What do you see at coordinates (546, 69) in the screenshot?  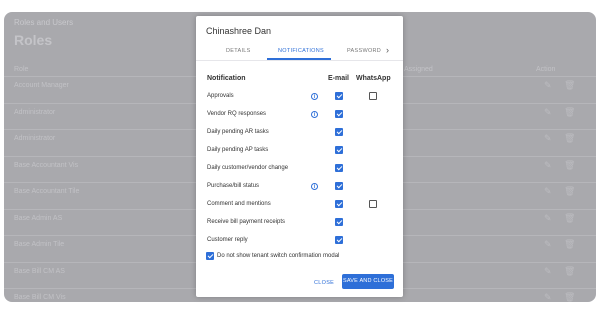 I see `column-action: Action` at bounding box center [546, 69].